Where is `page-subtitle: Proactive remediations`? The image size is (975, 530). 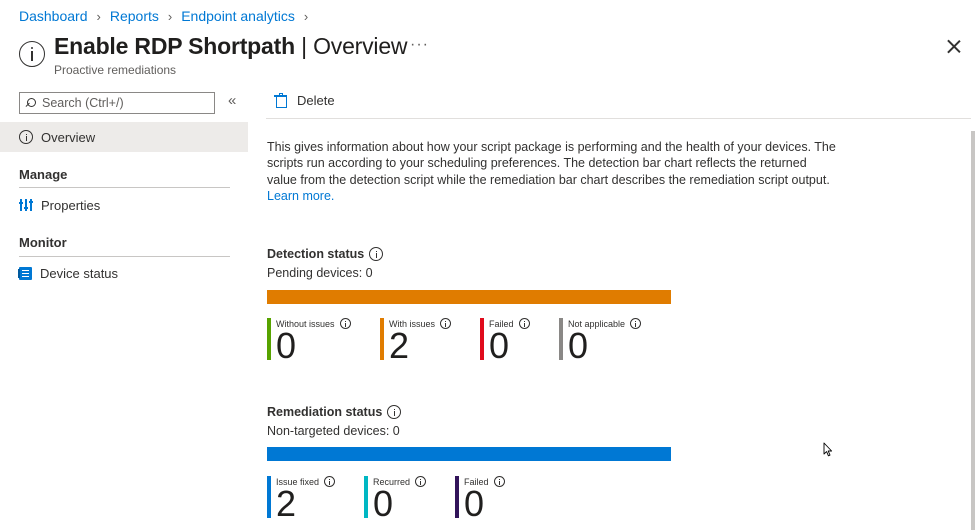
page-subtitle: Proactive remediations is located at coordinates (115, 70).